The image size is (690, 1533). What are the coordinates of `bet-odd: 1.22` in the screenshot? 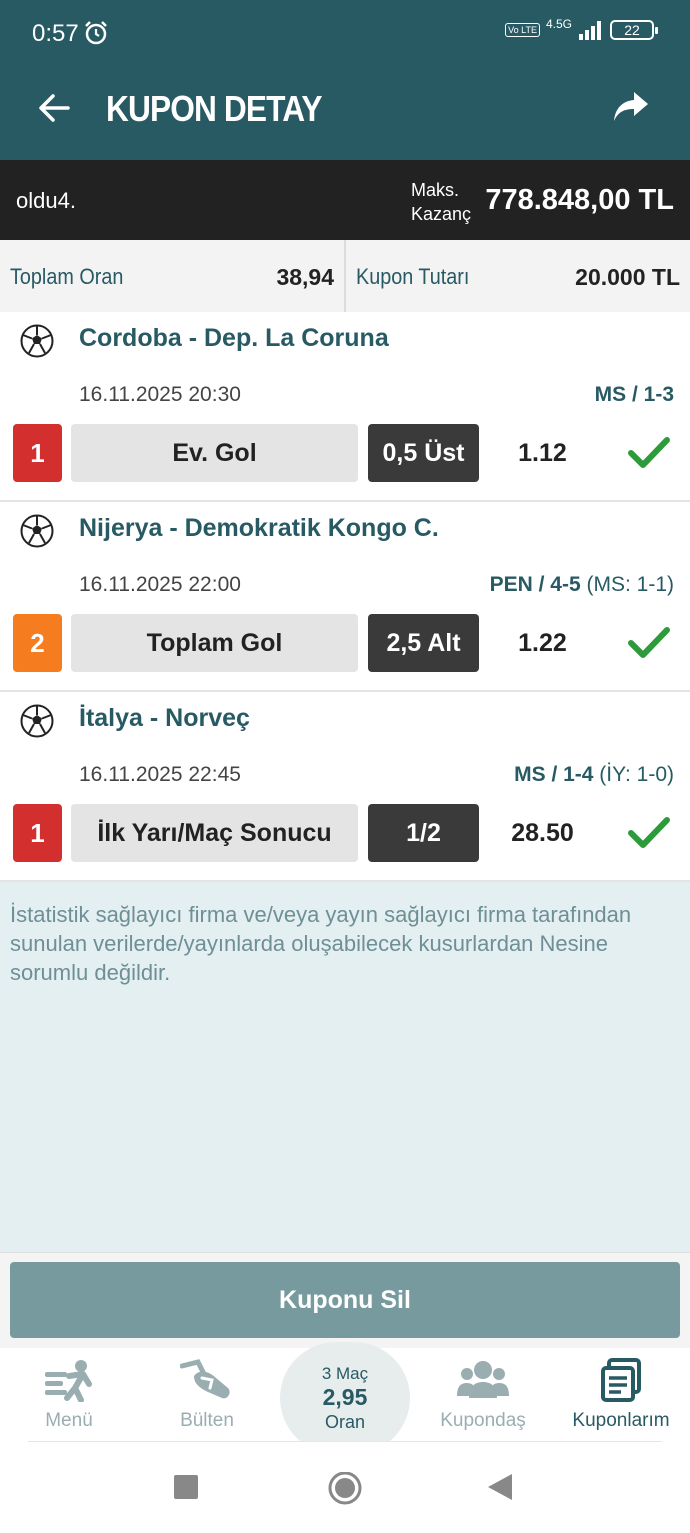 It's located at (542, 642).